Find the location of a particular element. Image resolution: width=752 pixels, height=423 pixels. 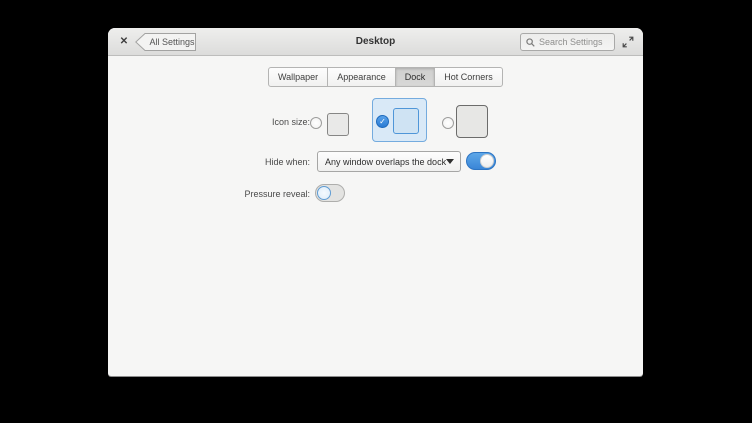

hide-when-dropdown: Any window overlaps the dock is located at coordinates (389, 161).